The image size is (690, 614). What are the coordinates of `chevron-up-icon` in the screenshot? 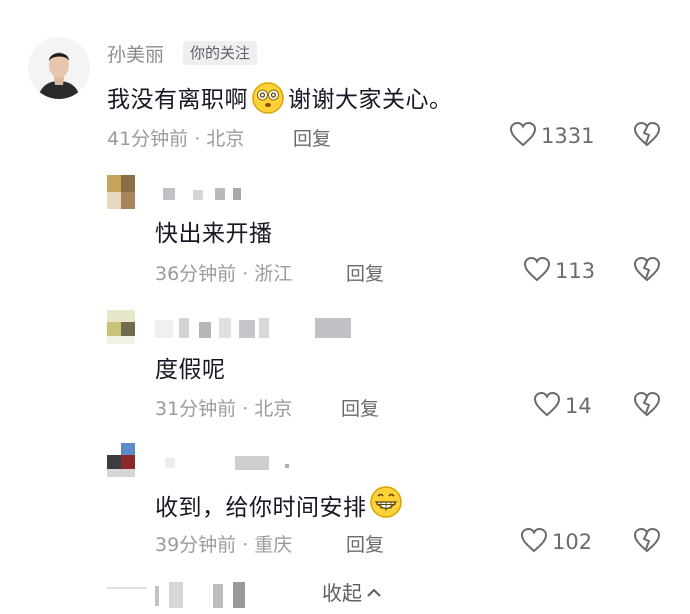 It's located at (374, 592).